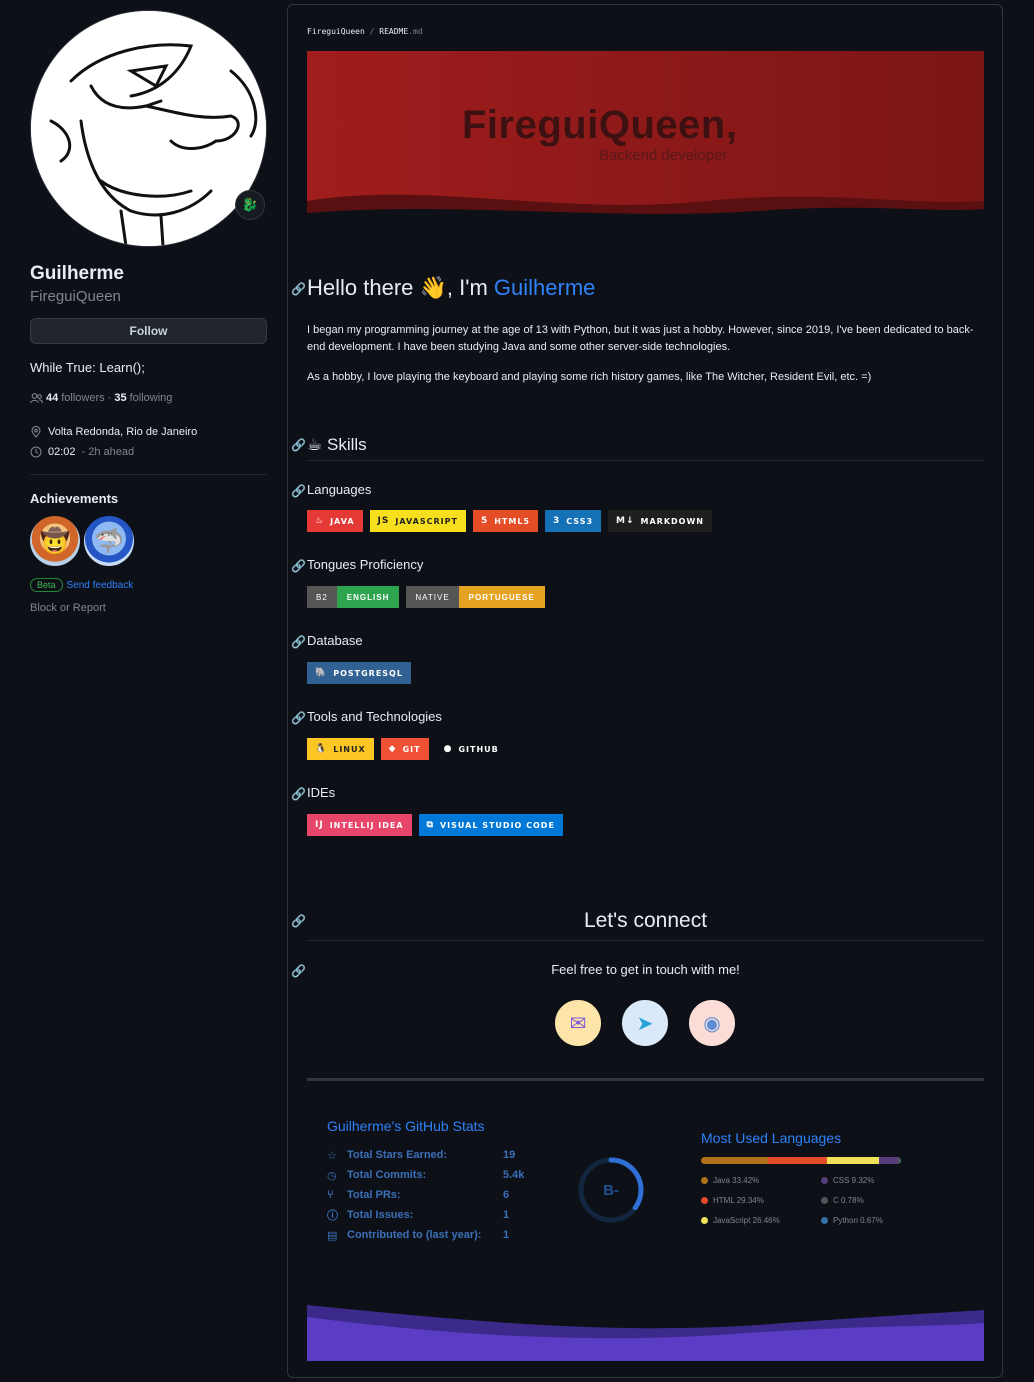 The height and width of the screenshot is (1382, 1034). What do you see at coordinates (509, 1155) in the screenshot?
I see `stat-value: 19` at bounding box center [509, 1155].